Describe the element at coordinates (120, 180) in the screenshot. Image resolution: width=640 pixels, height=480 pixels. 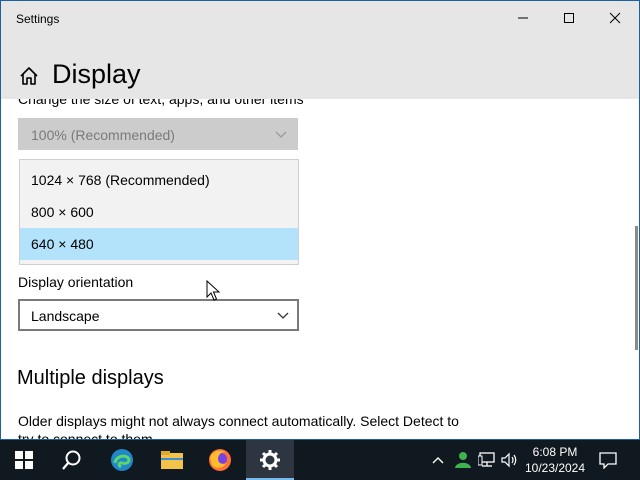
I see `resolution-option-label: 1024 × 768 (Recommended)` at that location.